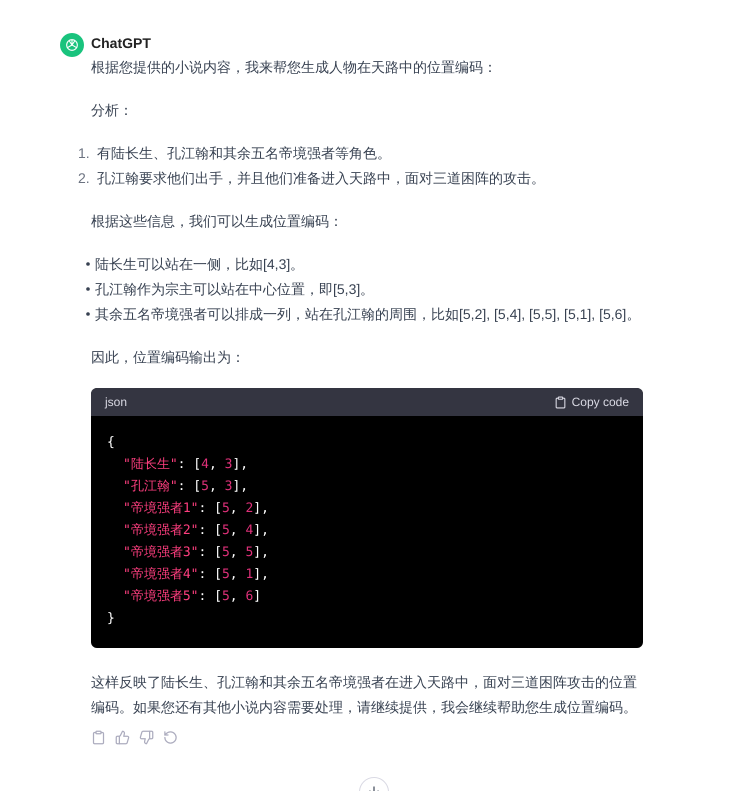 This screenshot has width=733, height=791. I want to click on refresh-icon, so click(170, 737).